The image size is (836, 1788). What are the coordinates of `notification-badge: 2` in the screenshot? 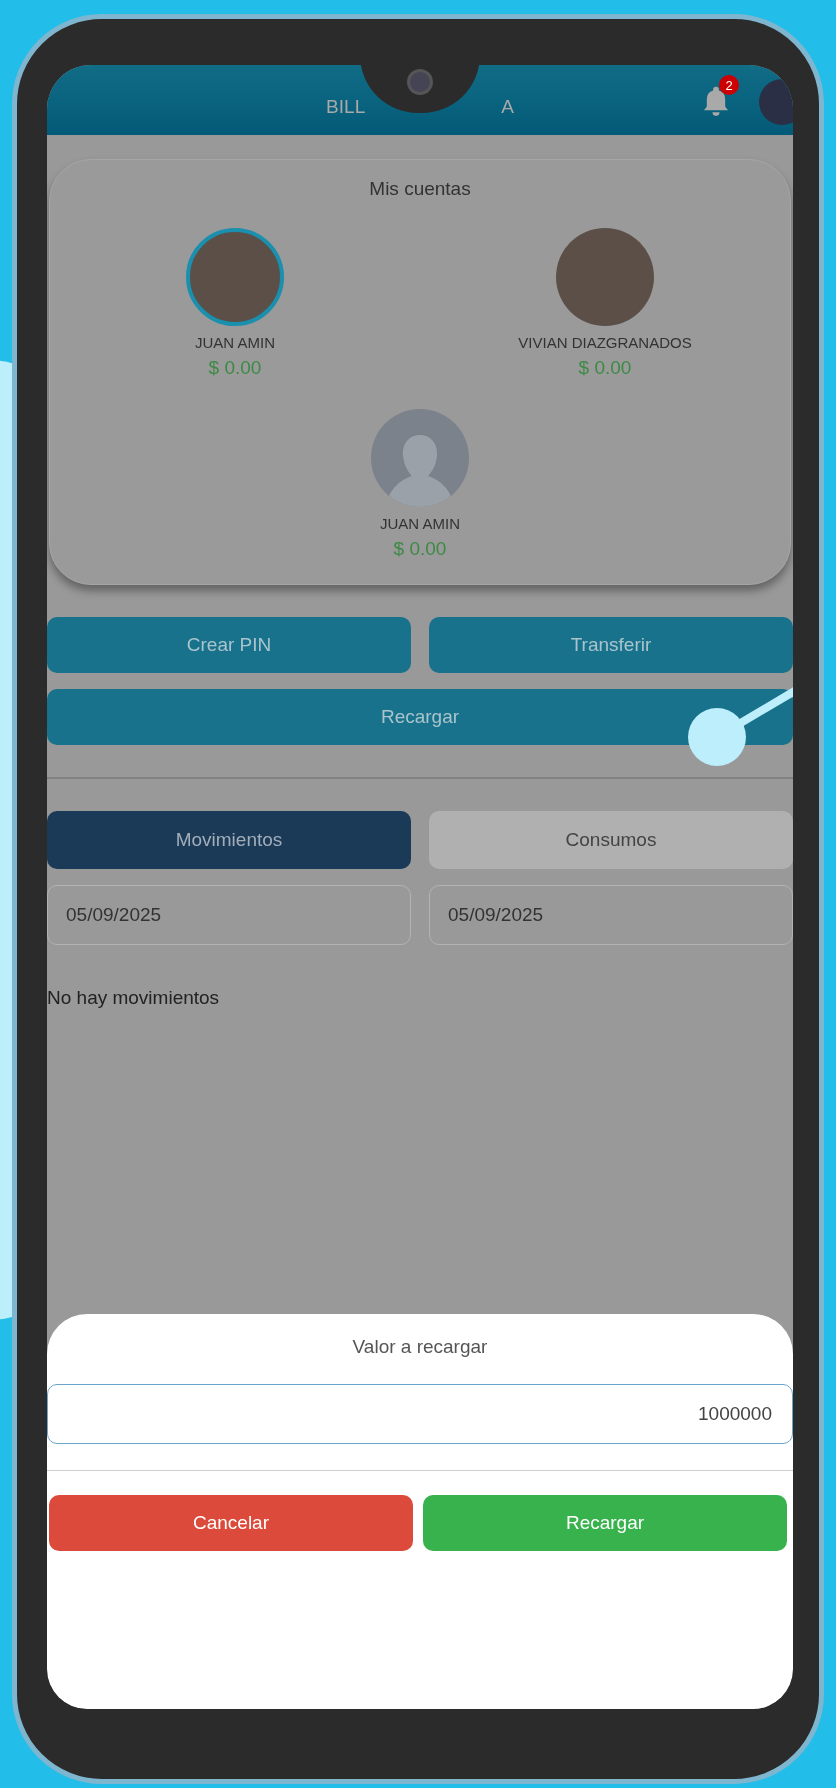 It's located at (729, 85).